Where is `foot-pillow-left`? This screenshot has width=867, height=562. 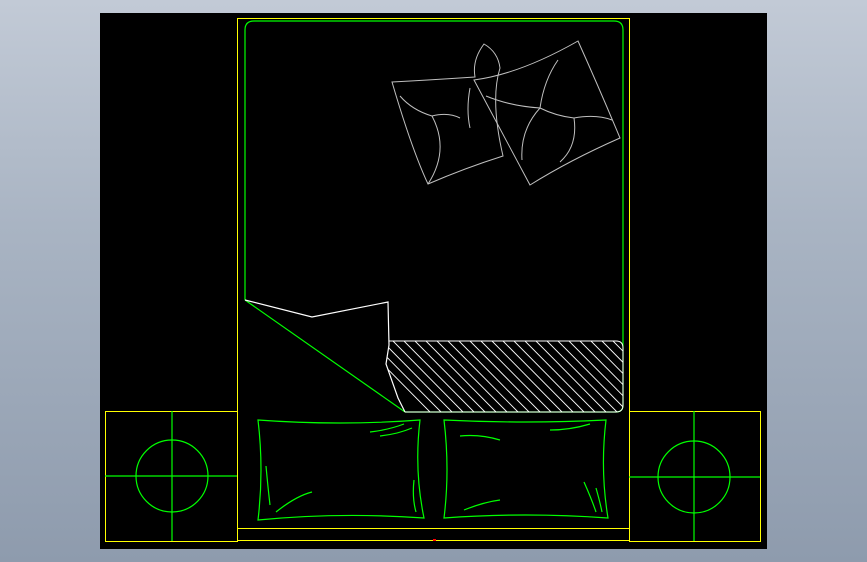
foot-pillow-left is located at coordinates (341, 470).